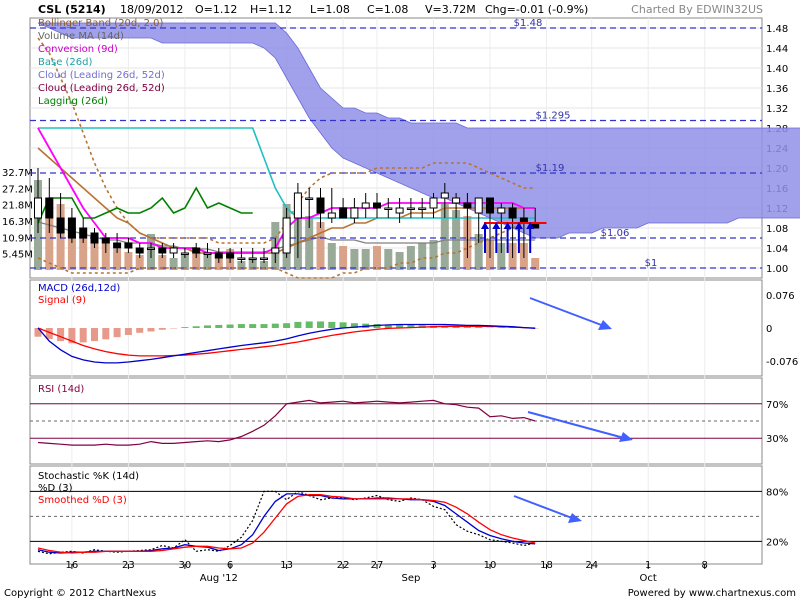 Image resolution: width=800 pixels, height=600 pixels. What do you see at coordinates (78, 49) in the screenshot?
I see `legend-conversion: Conversion (9d)` at bounding box center [78, 49].